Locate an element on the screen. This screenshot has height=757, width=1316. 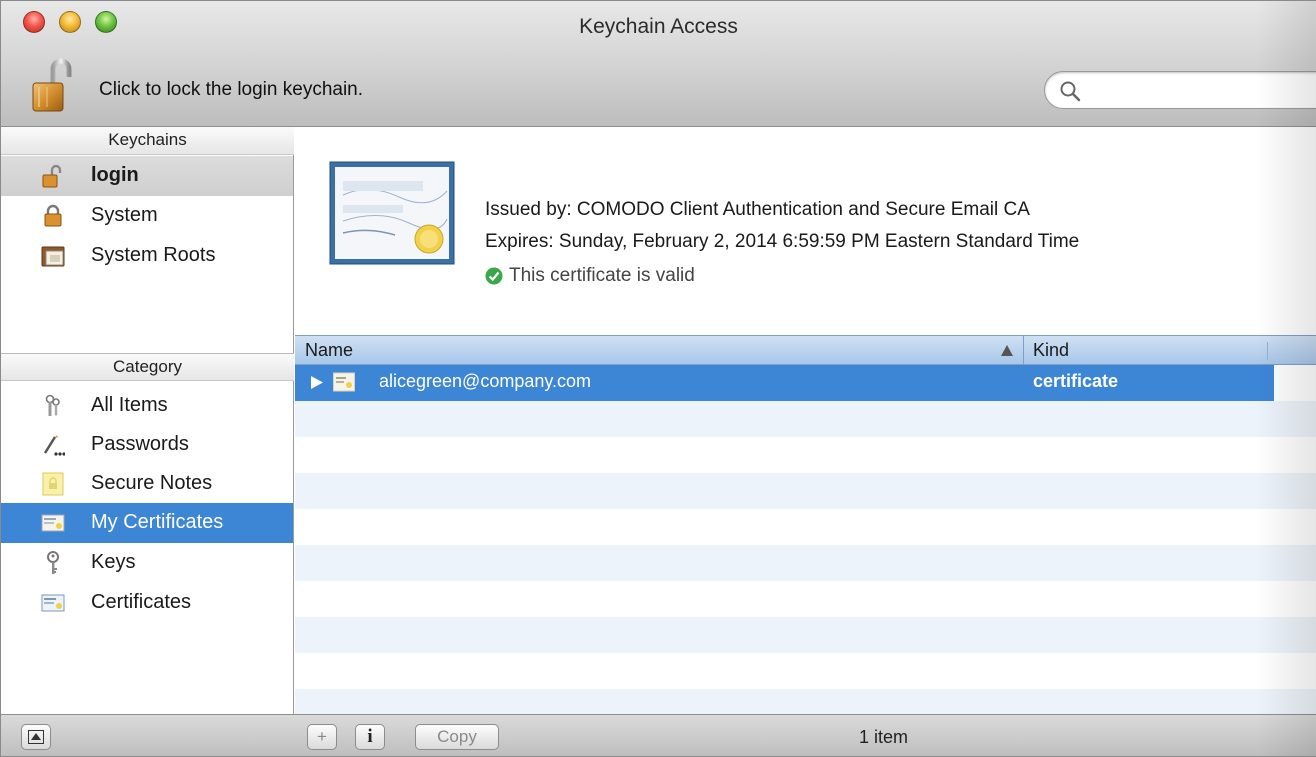
validity-status-text: This certificate is valid is located at coordinates (602, 275).